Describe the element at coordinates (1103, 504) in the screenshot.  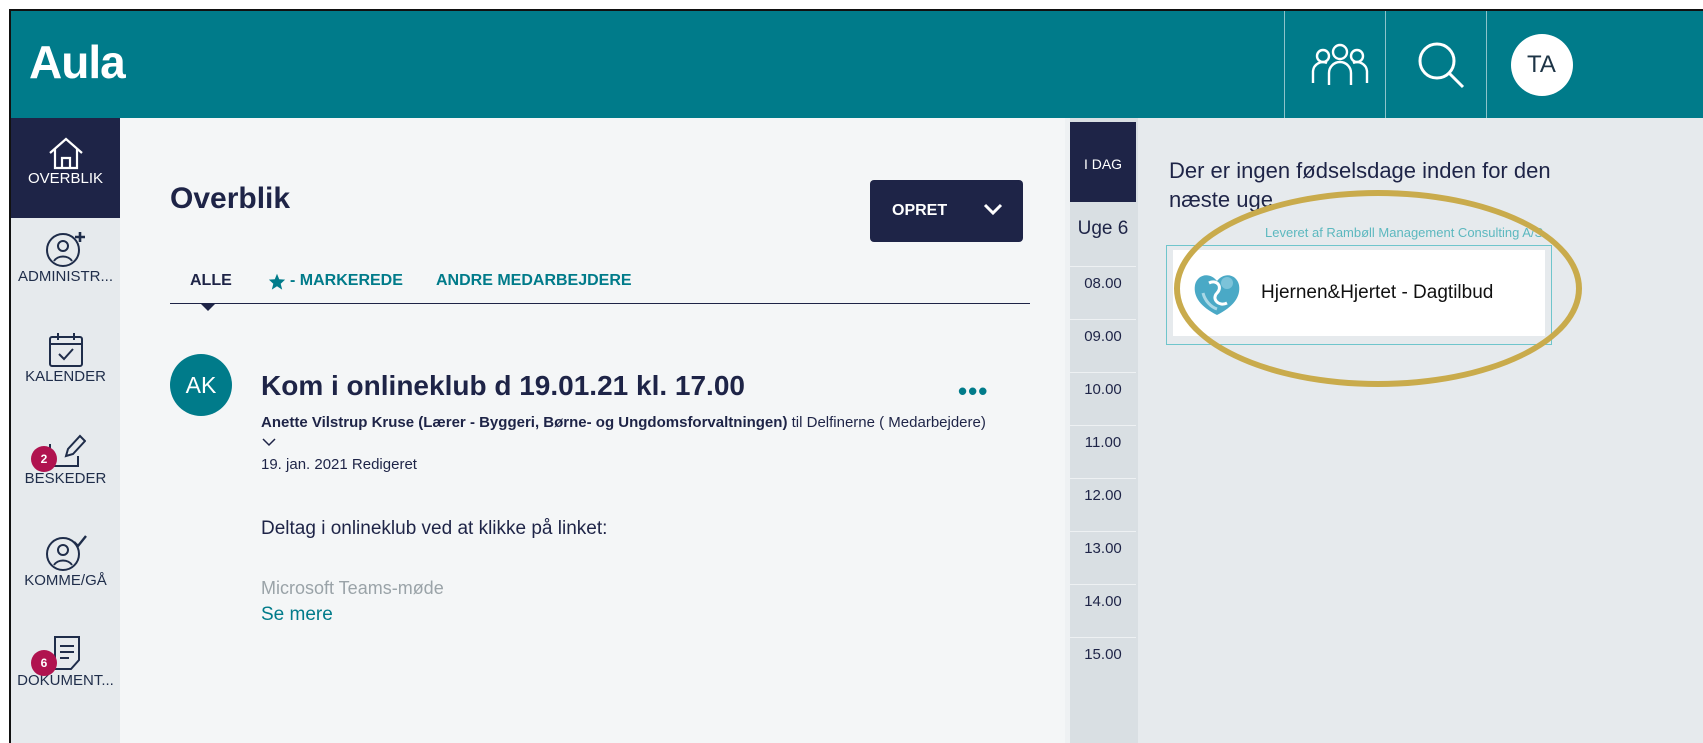
I see `hour-slot: 12.00` at that location.